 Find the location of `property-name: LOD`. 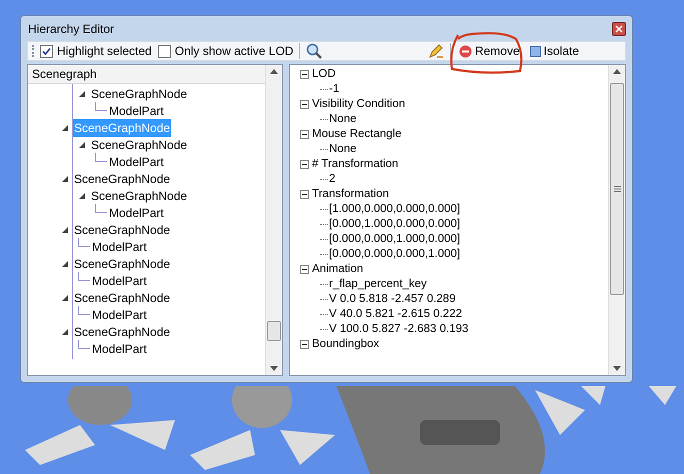

property-name: LOD is located at coordinates (324, 74).